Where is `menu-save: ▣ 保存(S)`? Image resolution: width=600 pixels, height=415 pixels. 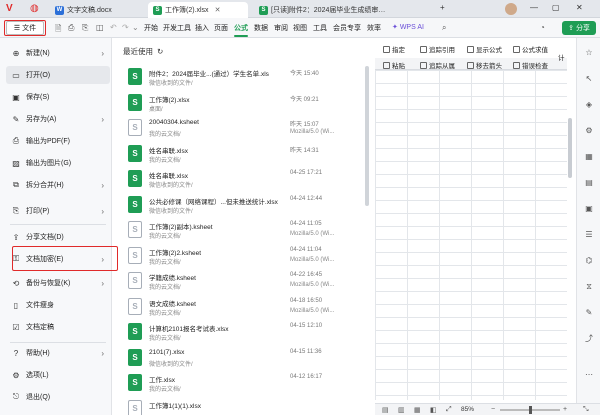 menu-save: ▣ 保存(S) is located at coordinates (58, 97).